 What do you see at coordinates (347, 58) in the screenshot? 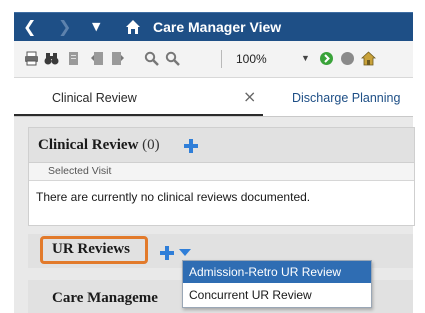
I see `stop-grey-icon` at bounding box center [347, 58].